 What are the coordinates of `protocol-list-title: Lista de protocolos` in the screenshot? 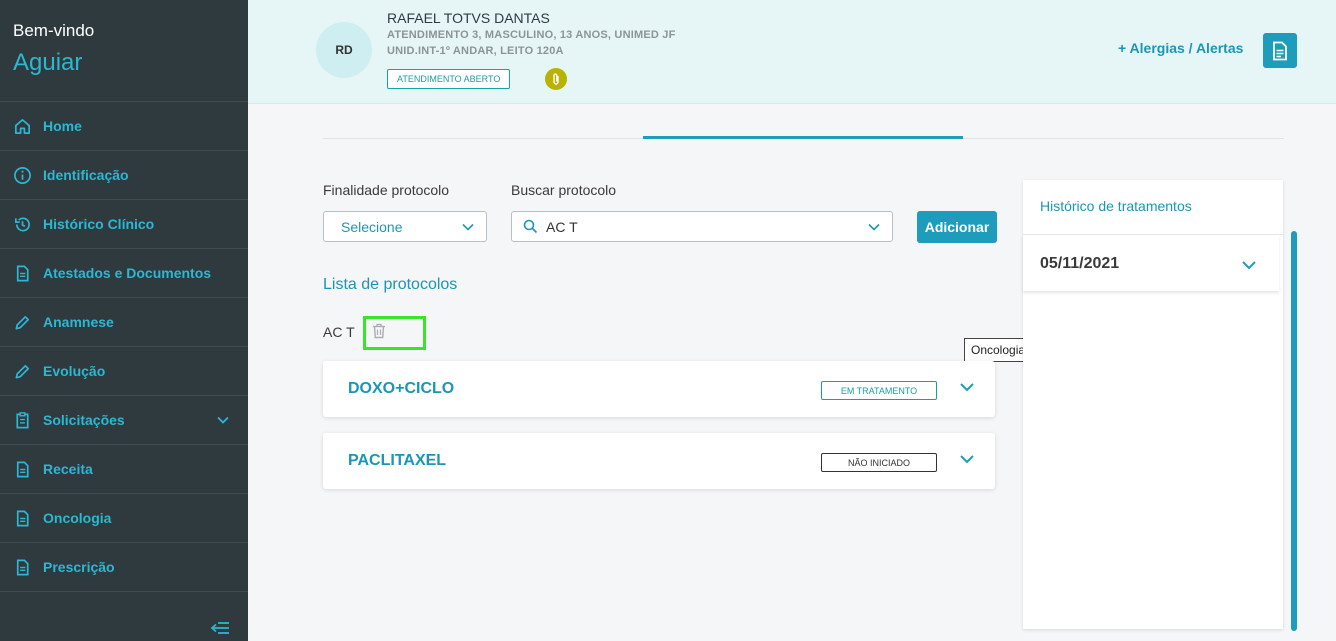 It's located at (390, 284).